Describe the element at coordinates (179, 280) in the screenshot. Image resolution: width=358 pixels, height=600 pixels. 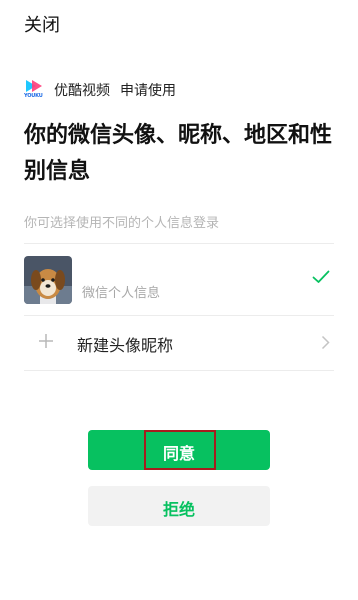
I see `wechat-profile-option: 微信个人信息` at that location.